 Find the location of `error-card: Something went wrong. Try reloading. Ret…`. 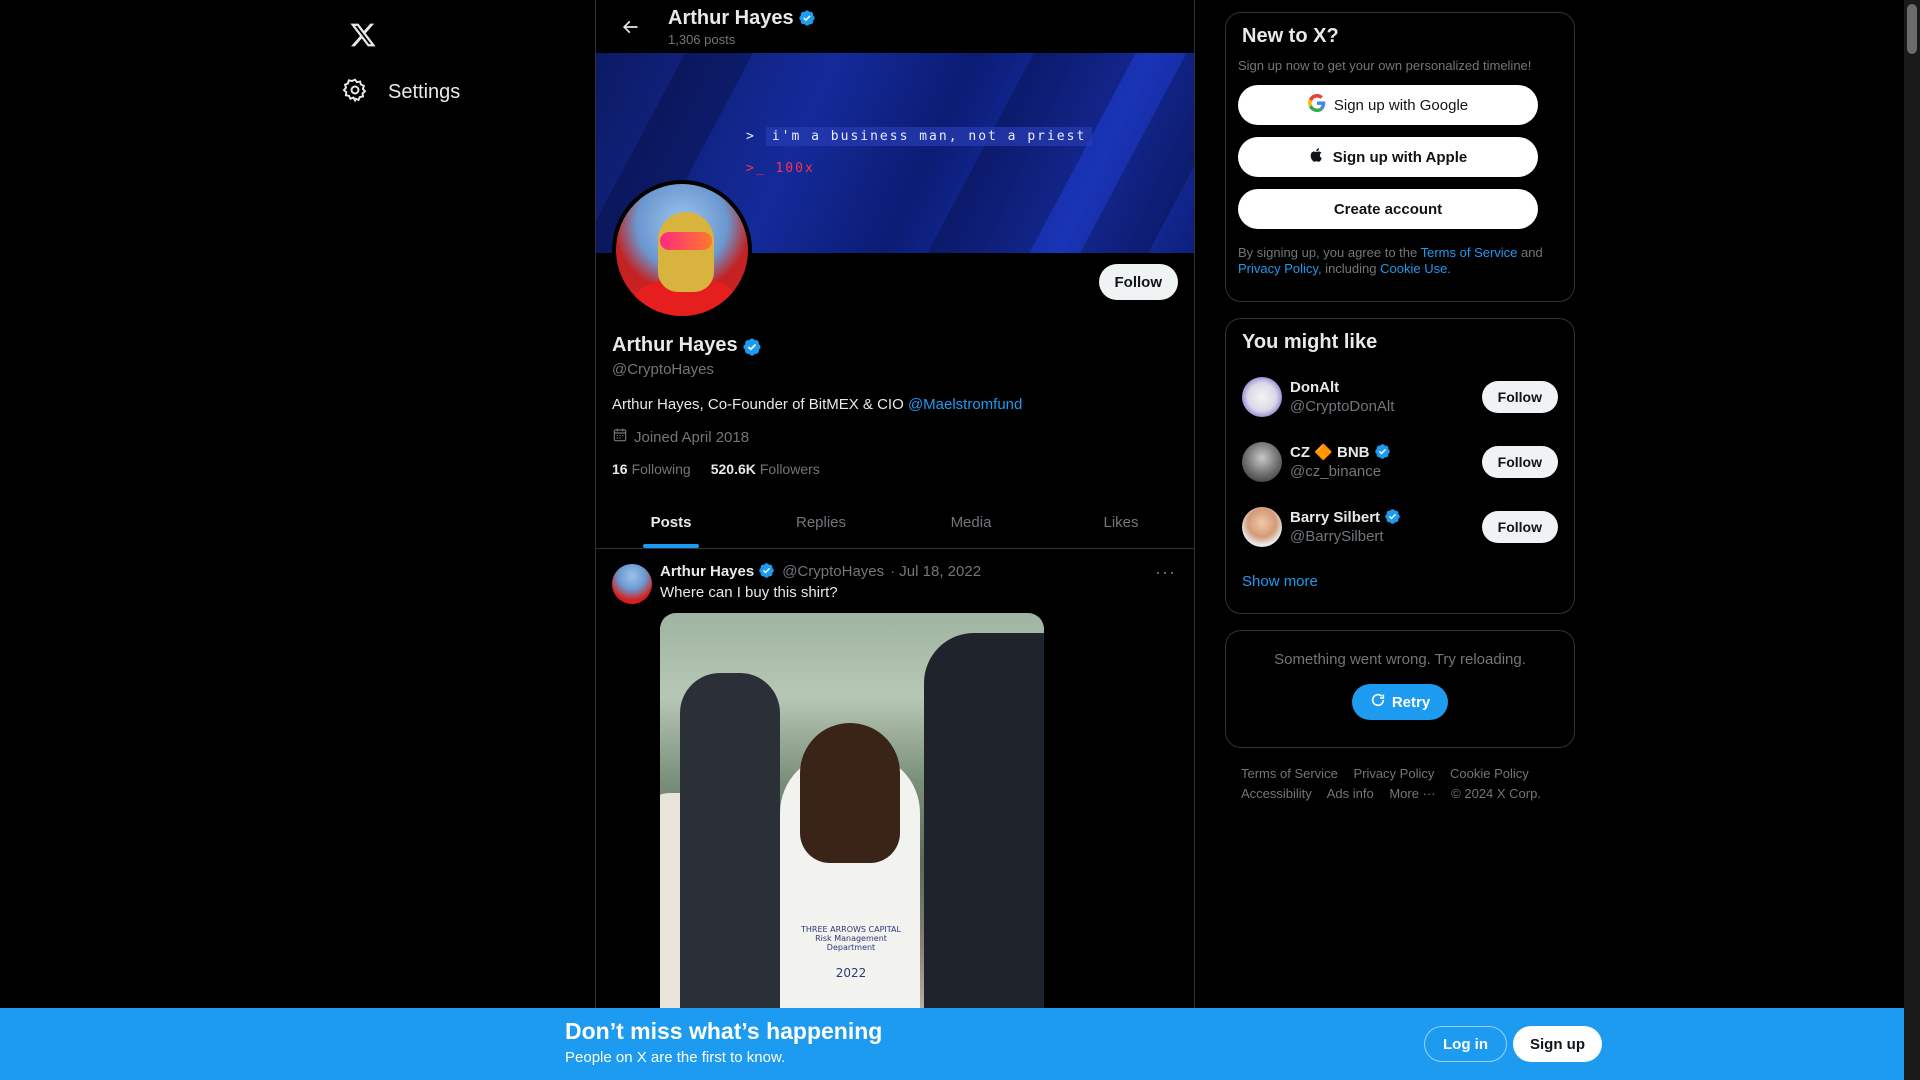

error-card: Something went wrong. Try reloading. Ret… is located at coordinates (1400, 689).